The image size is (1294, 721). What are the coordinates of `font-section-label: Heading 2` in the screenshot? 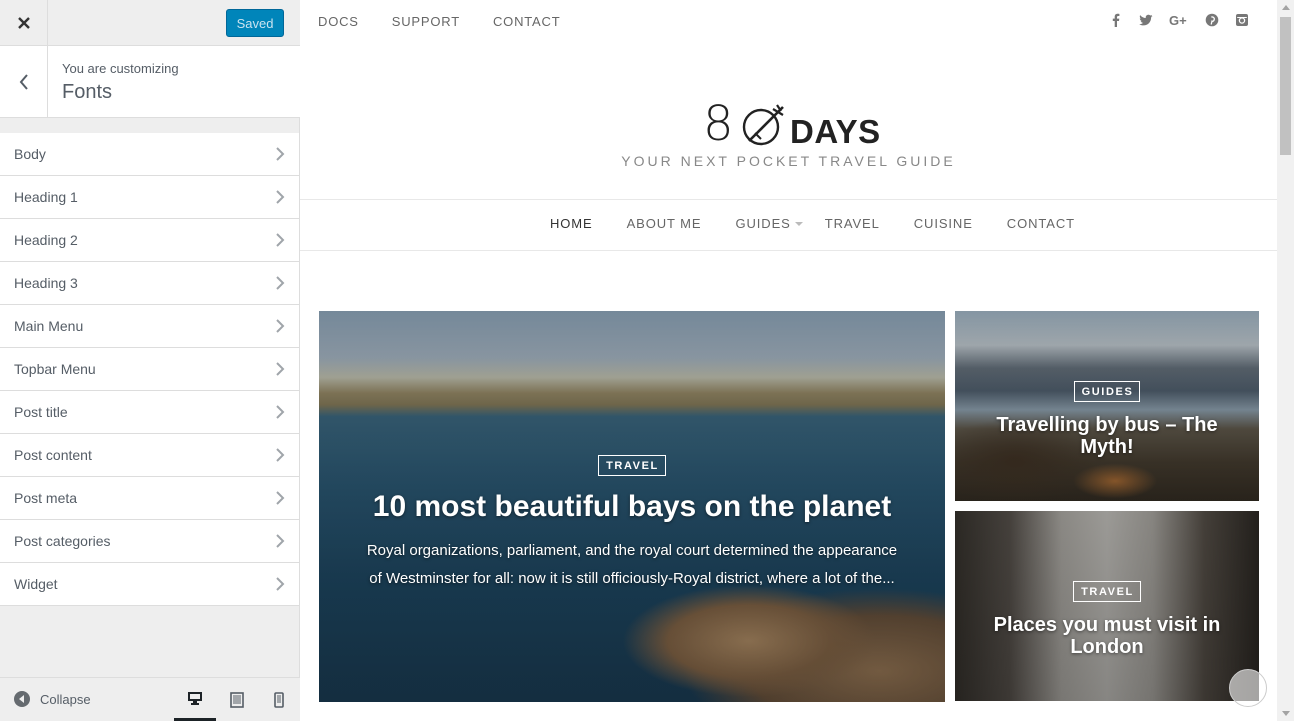 It's located at (46, 240).